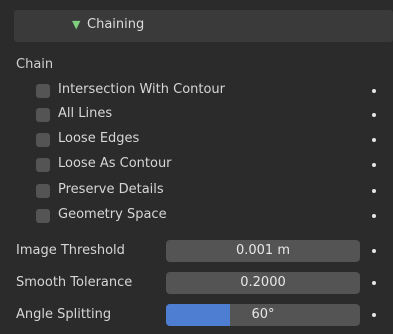 Image resolution: width=393 pixels, height=334 pixels. What do you see at coordinates (64, 314) in the screenshot?
I see `angle-splitting-label: Angle Splitting` at bounding box center [64, 314].